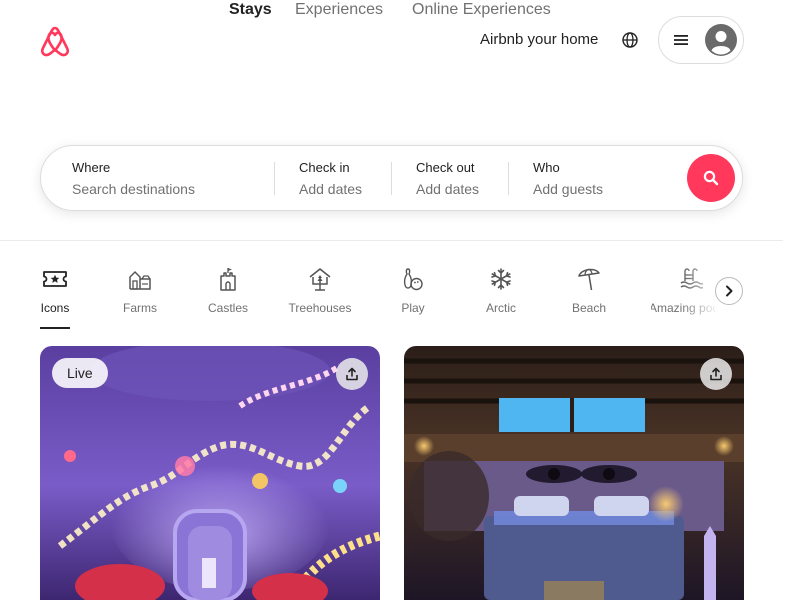  What do you see at coordinates (721, 40) in the screenshot?
I see `avatar-icon` at bounding box center [721, 40].